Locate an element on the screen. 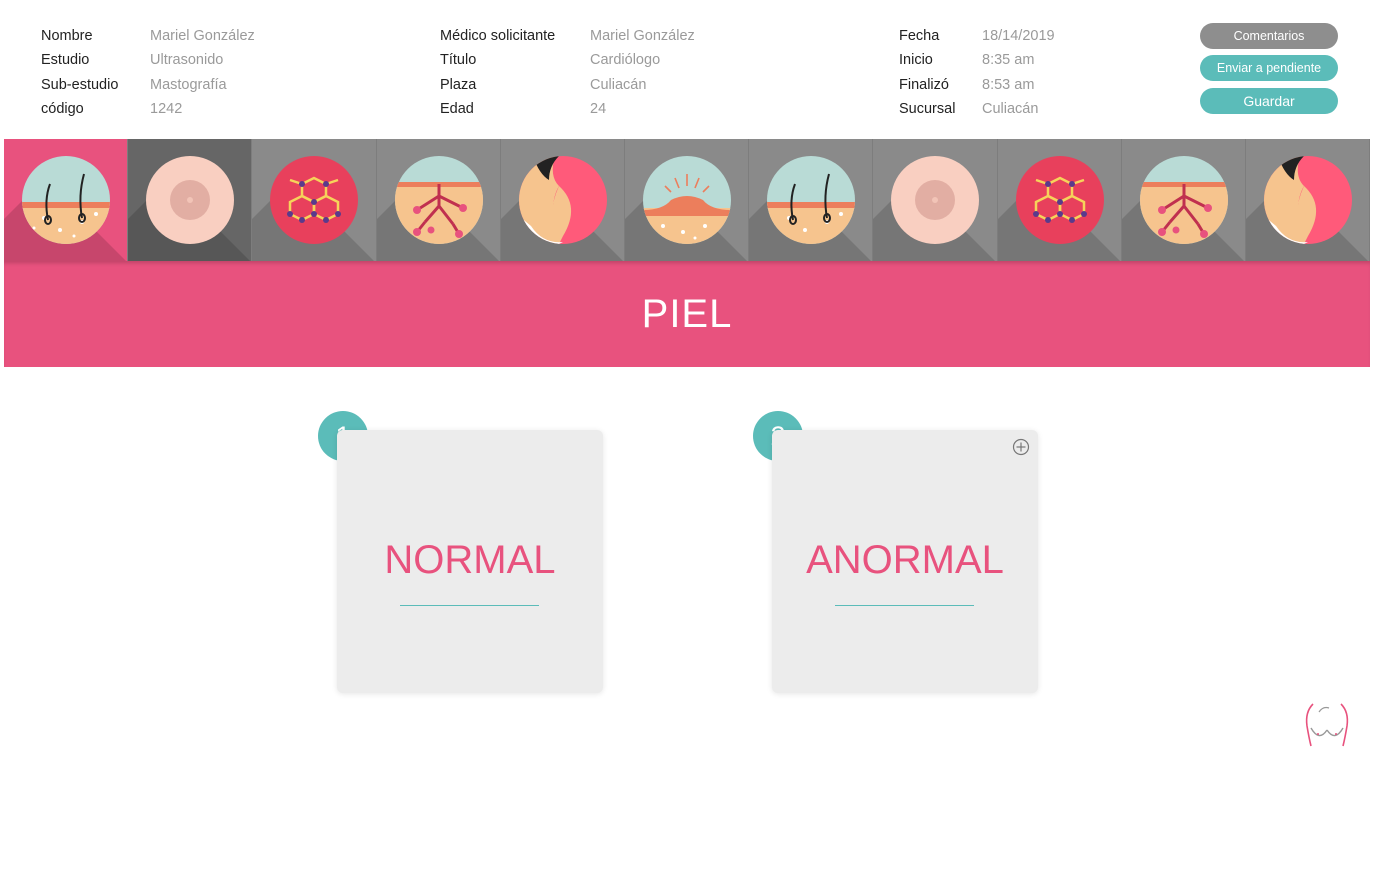  info-label: Sub-estudio is located at coordinates (80, 84).